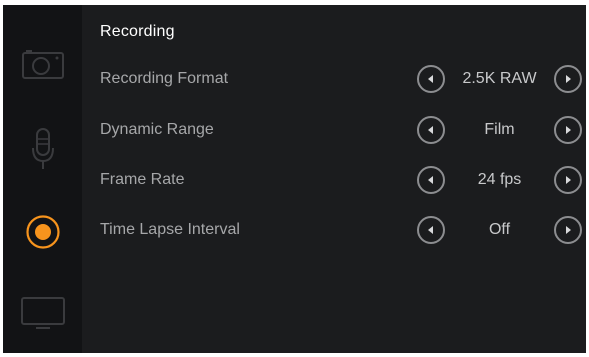 The image size is (589, 357). Describe the element at coordinates (334, 130) in the screenshot. I see `setting-row-dynamic-range: Dynamic Range Film` at that location.